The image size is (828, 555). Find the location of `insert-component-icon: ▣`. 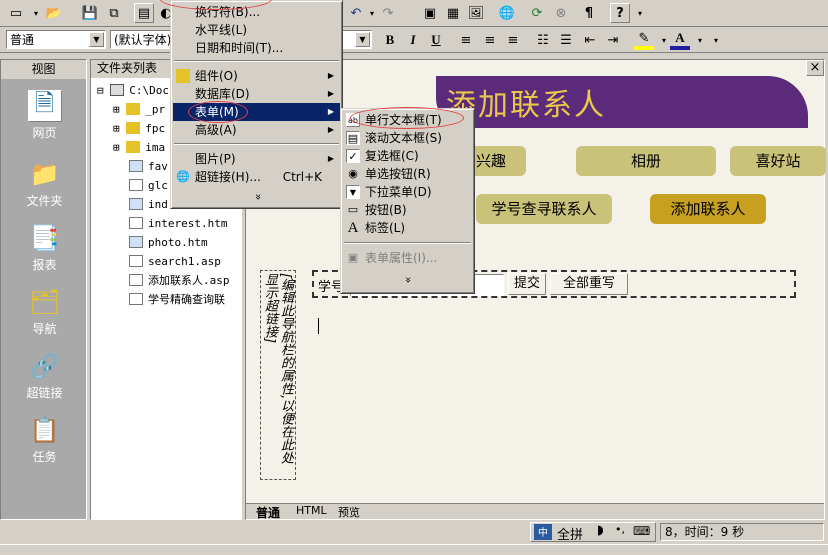

insert-component-icon: ▣ is located at coordinates (430, 13).